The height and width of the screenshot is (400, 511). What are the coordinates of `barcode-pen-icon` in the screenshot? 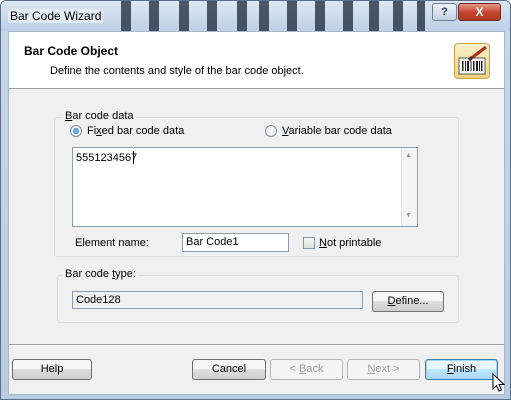 It's located at (472, 61).